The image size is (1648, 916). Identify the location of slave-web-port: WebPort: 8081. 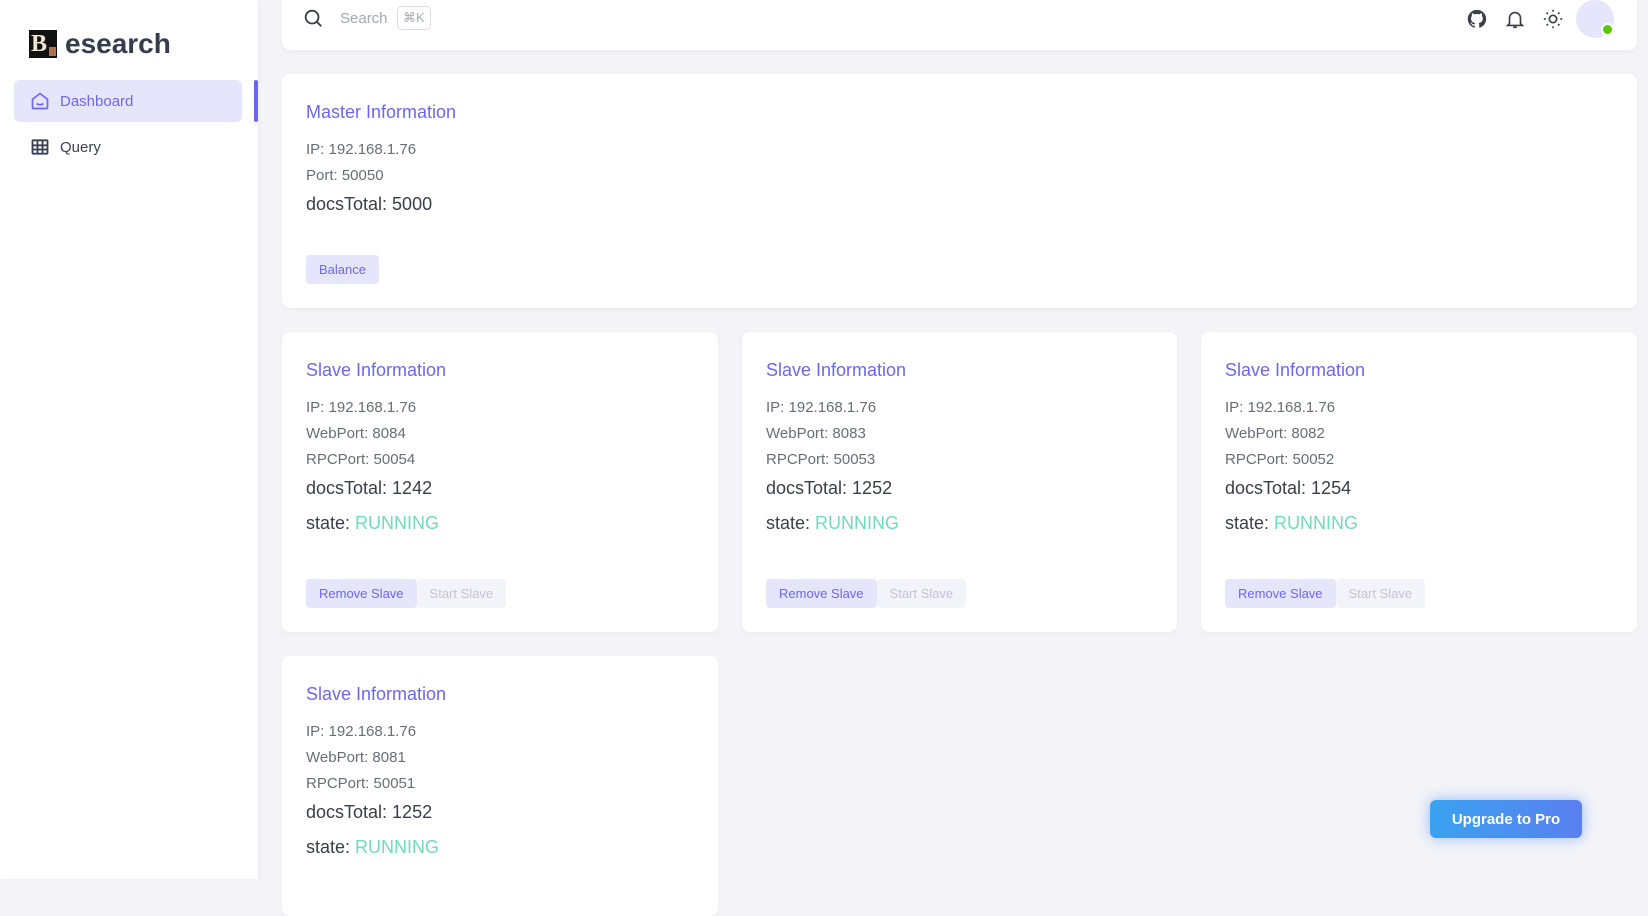
(356, 757).